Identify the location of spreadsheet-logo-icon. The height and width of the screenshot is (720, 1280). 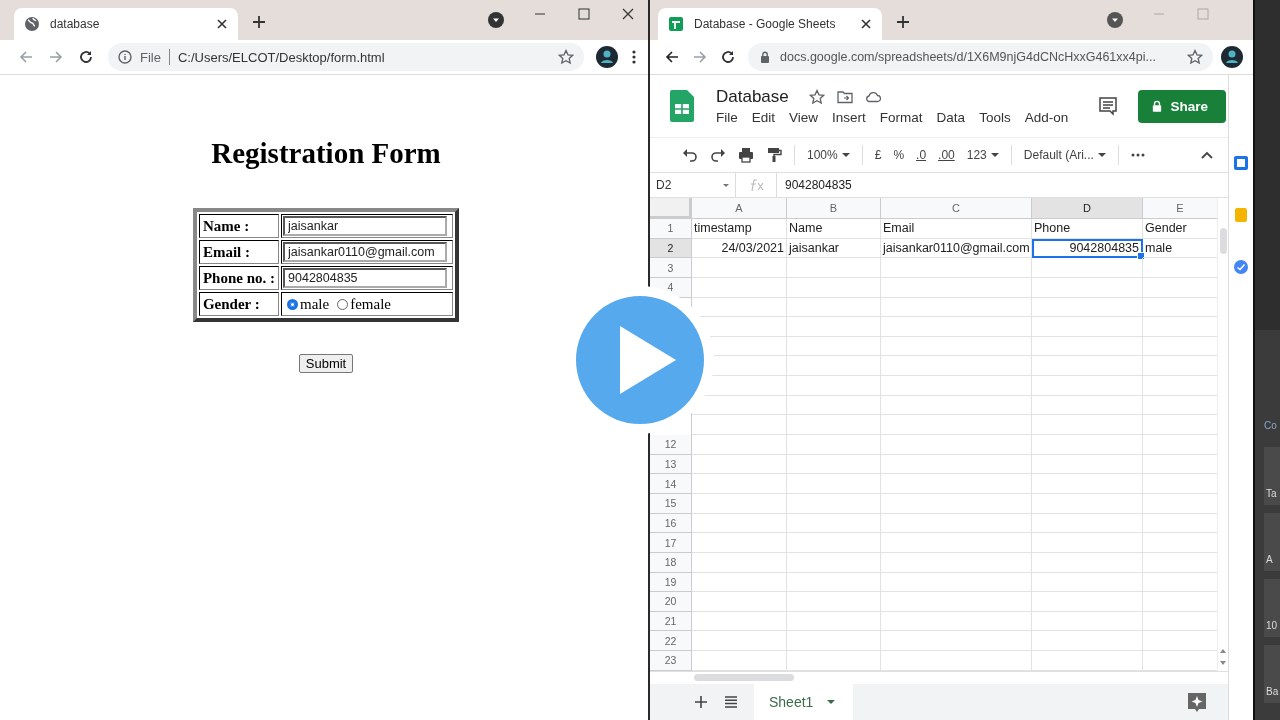
(682, 106).